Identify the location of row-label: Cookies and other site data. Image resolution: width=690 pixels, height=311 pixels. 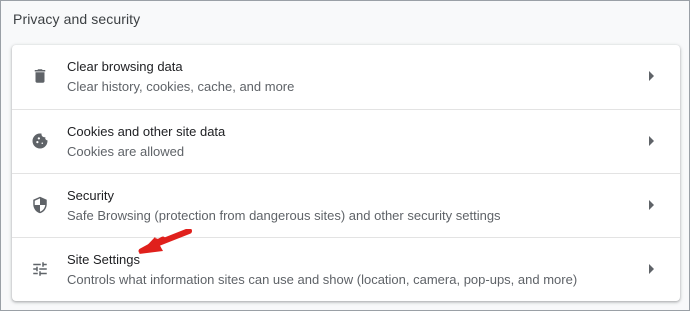
(146, 131).